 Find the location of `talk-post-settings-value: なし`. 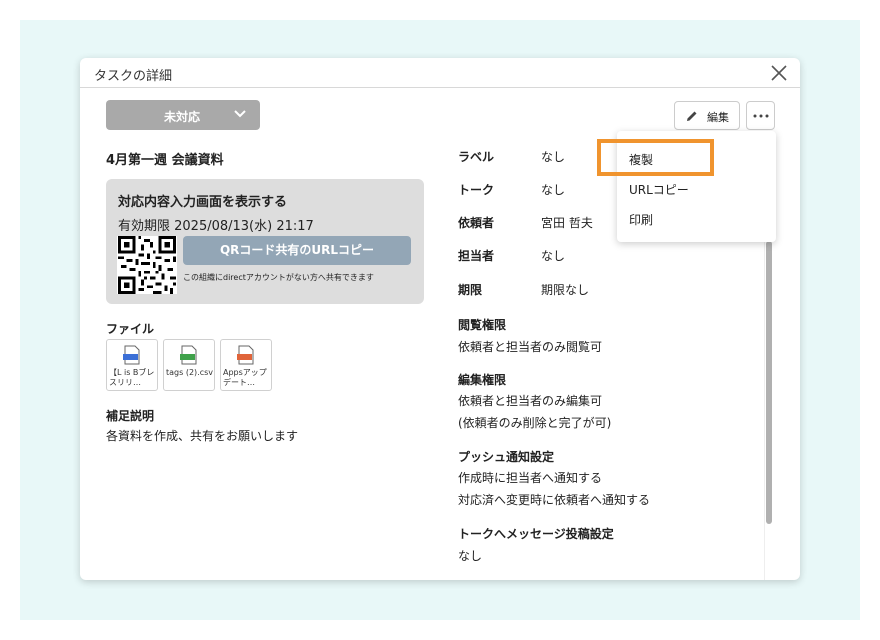

talk-post-settings-value: なし is located at coordinates (470, 556).